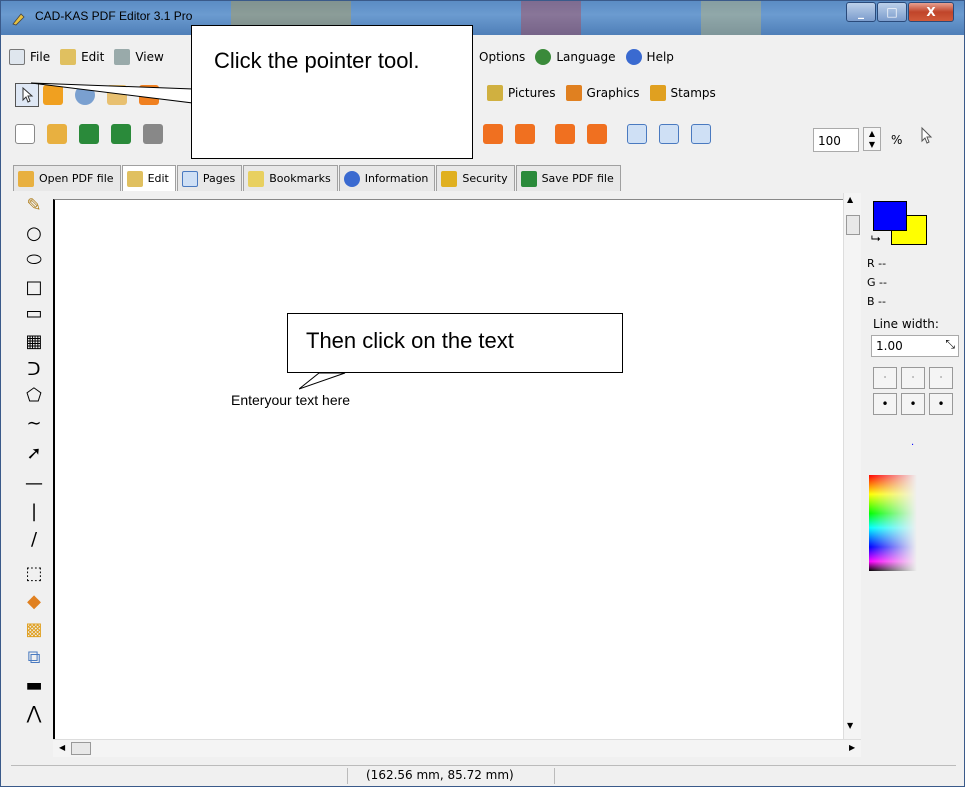 This screenshot has height=787, width=965. What do you see at coordinates (502, 57) in the screenshot?
I see `menu-options: Options` at bounding box center [502, 57].